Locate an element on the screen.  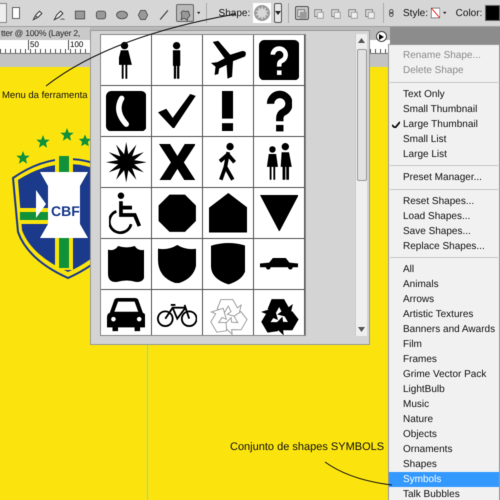
wheelchair-icon is located at coordinates (126, 213).